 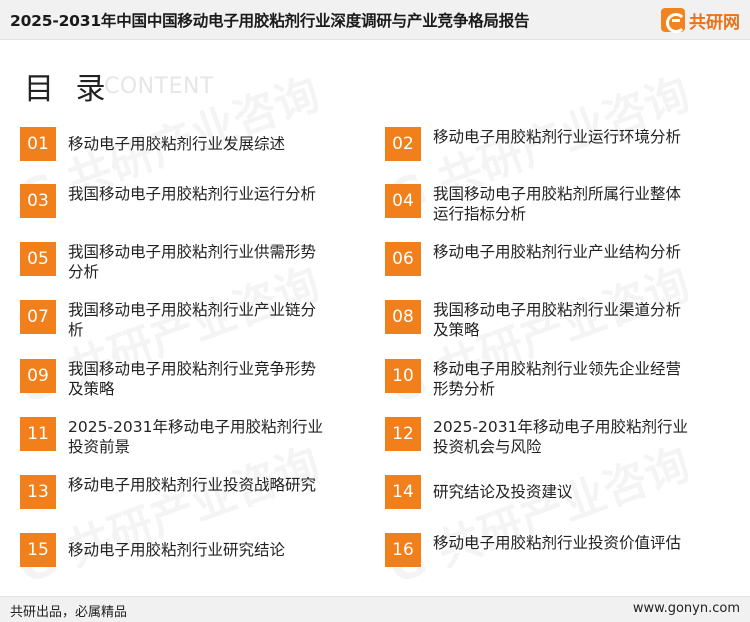 I want to click on item-label: 移动电子用胶粘剂行业发展综述, so click(x=177, y=144).